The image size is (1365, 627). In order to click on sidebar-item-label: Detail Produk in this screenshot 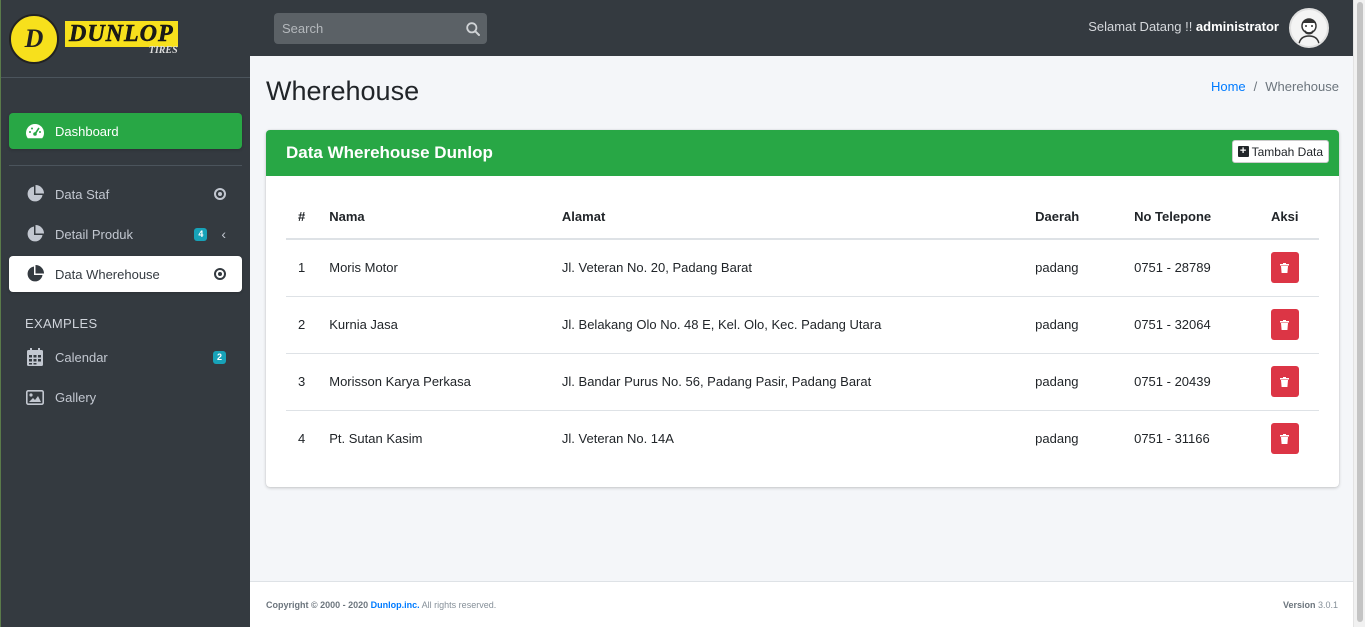, I will do `click(94, 234)`.